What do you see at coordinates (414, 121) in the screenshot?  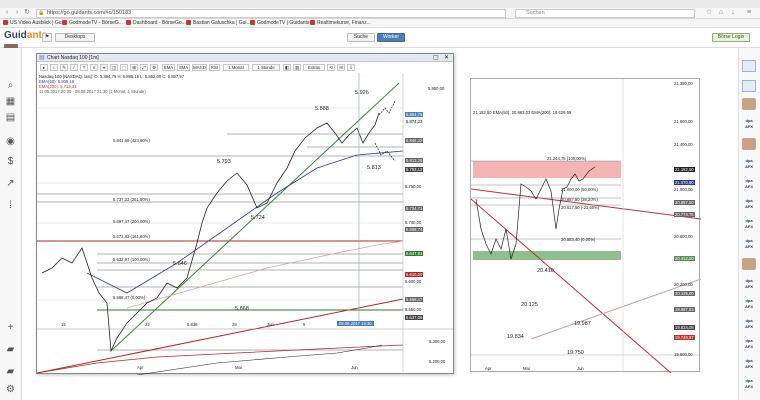 I see `price-label: 5.874,23` at bounding box center [414, 121].